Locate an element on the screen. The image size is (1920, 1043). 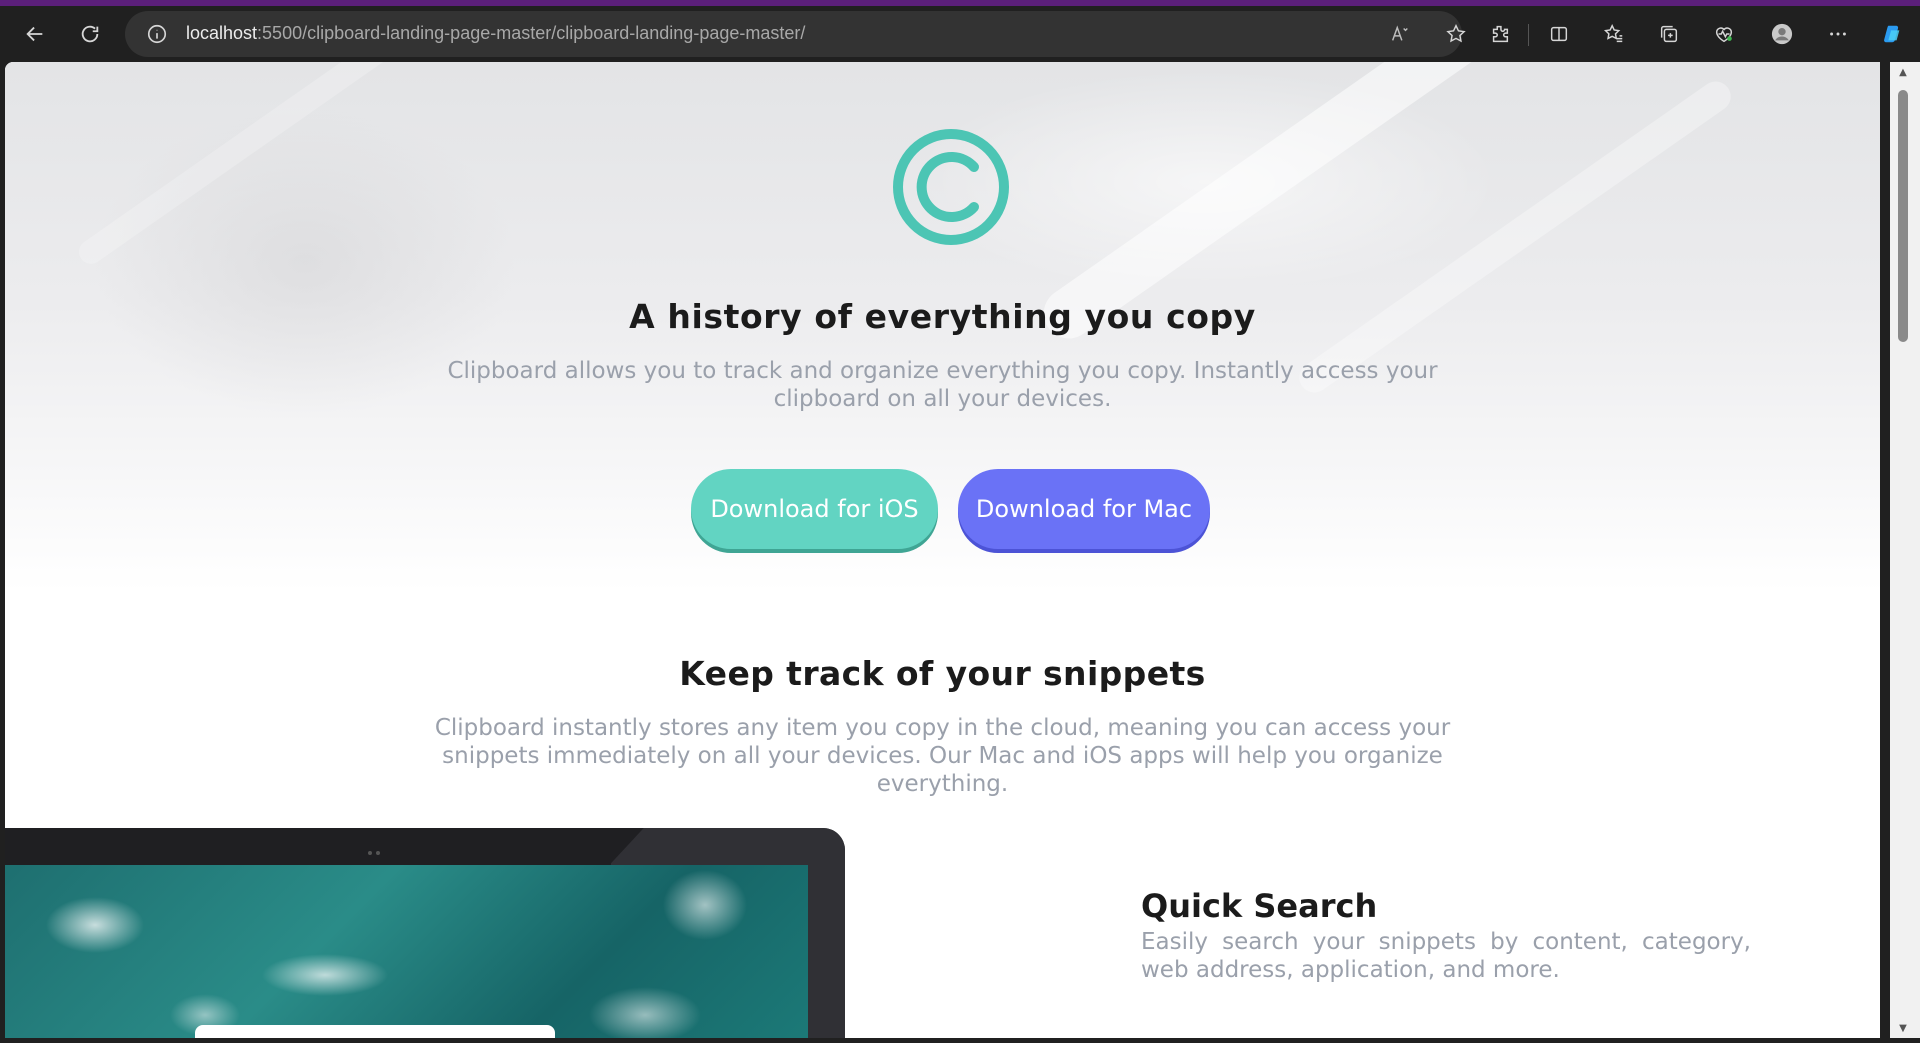
info-icon is located at coordinates (157, 34).